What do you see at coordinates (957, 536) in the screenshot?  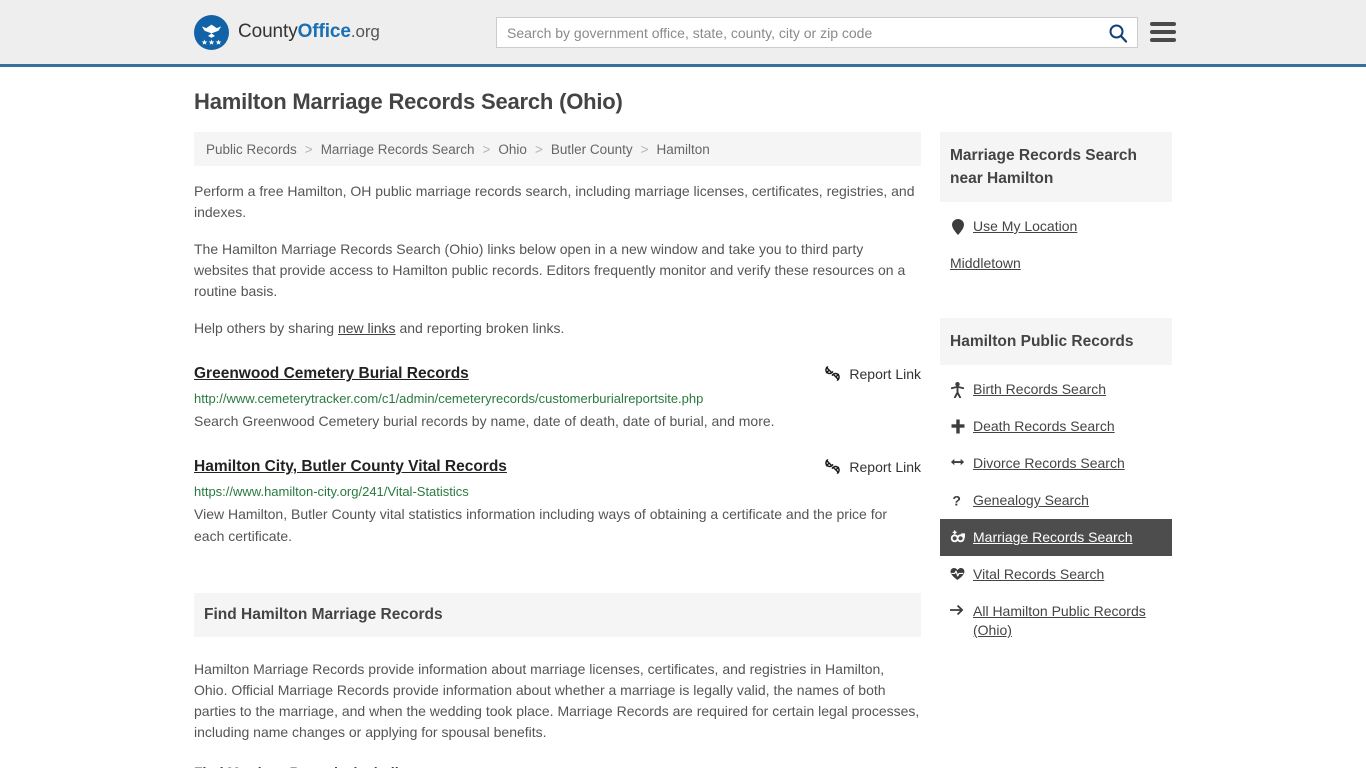 I see `gender-symbols-icon` at bounding box center [957, 536].